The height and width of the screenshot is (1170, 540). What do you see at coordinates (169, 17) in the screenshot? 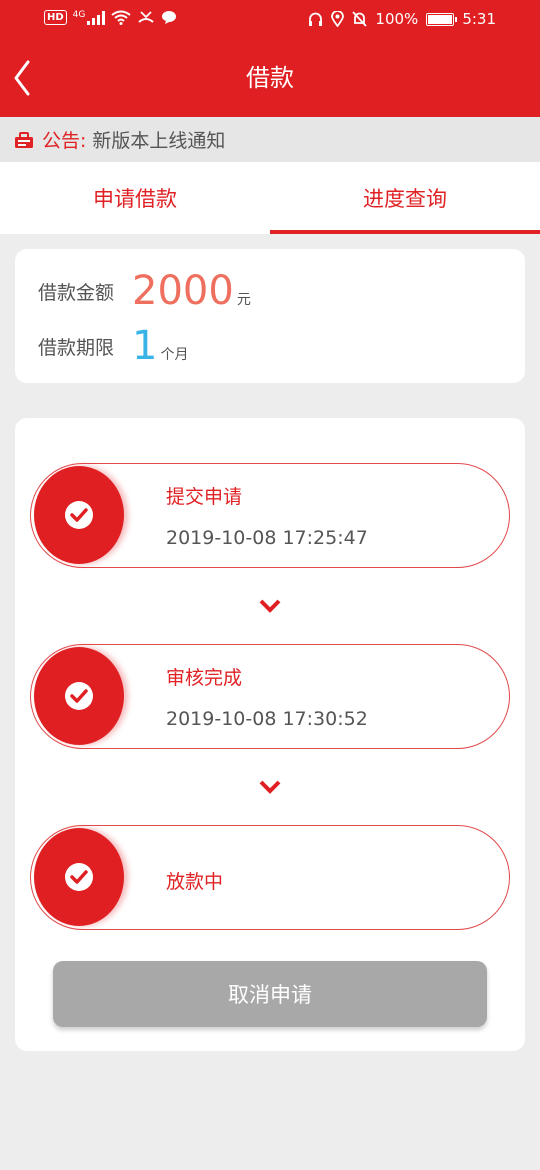
I see `message-icon` at bounding box center [169, 17].